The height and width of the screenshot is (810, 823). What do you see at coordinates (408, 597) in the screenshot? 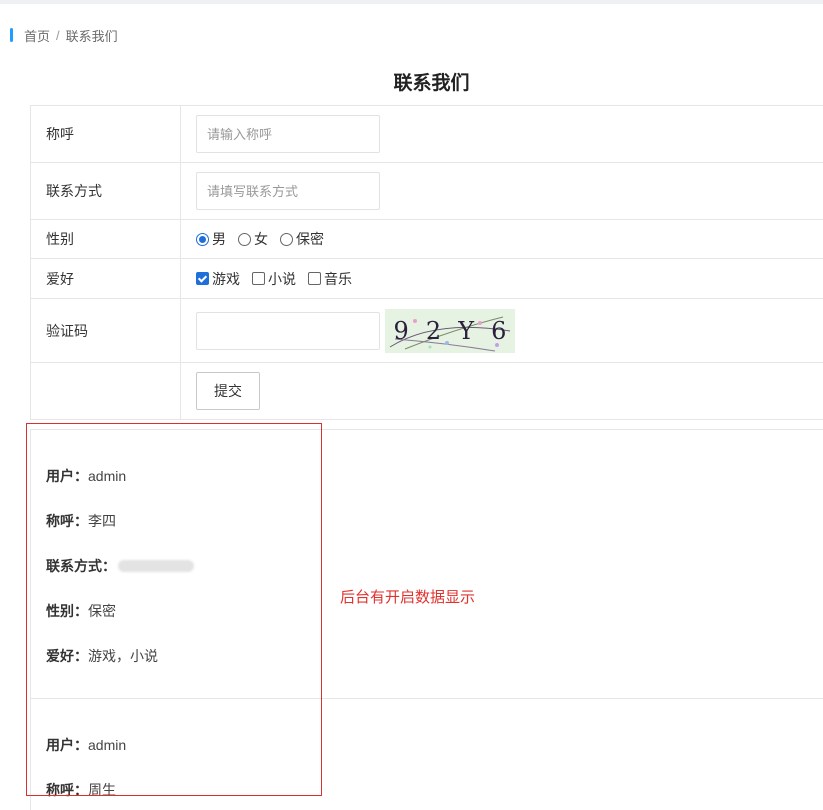
I see `annotation-text: 后台有开启数据显示` at bounding box center [408, 597].